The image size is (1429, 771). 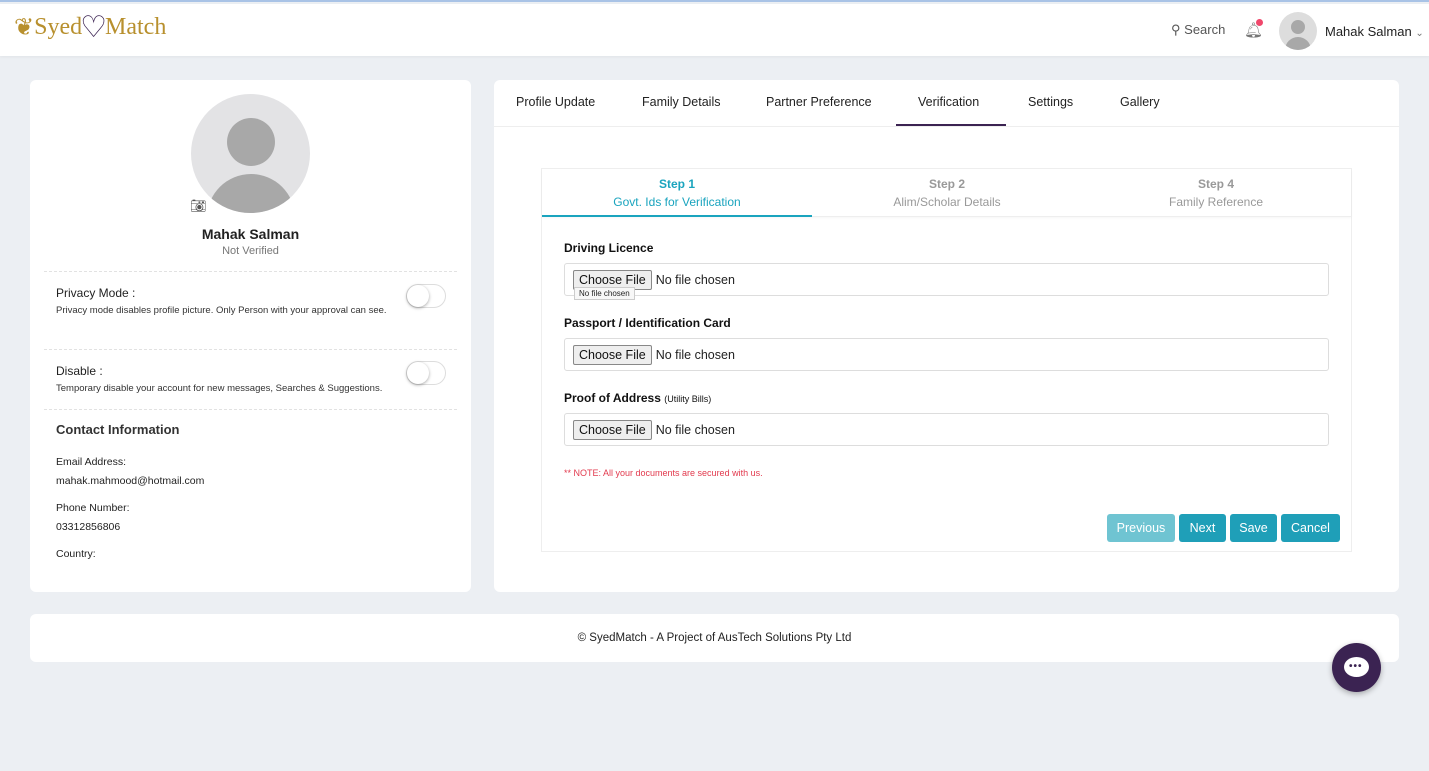 What do you see at coordinates (1374, 31) in the screenshot?
I see `user-menu: Mahak Salman ⌄` at bounding box center [1374, 31].